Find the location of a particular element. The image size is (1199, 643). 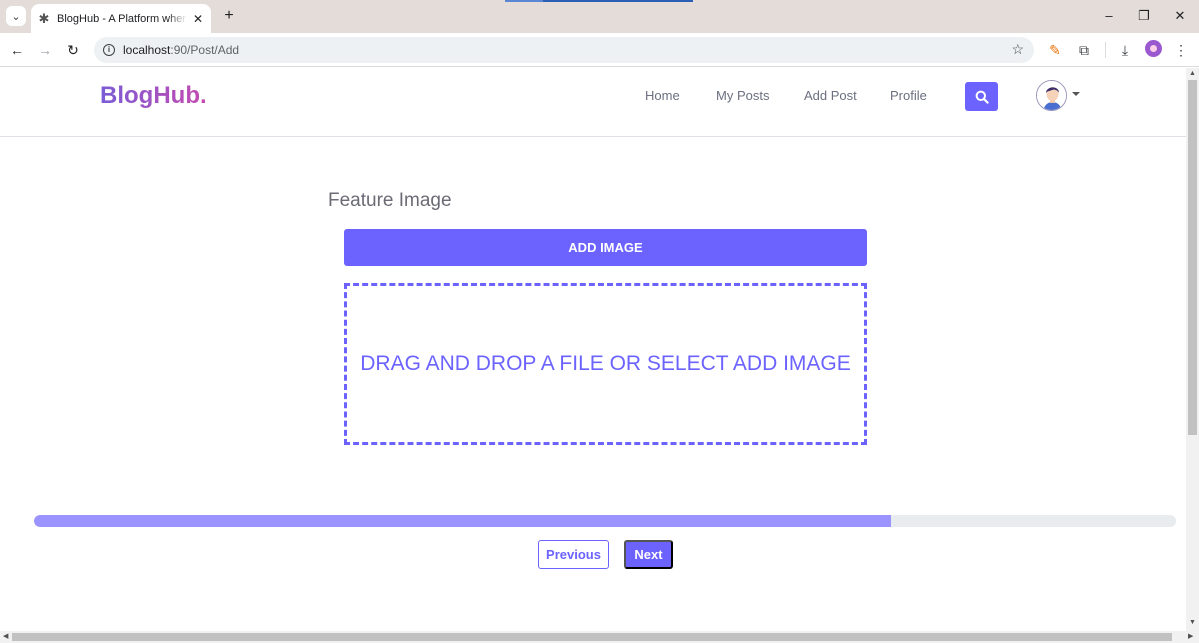

vertical-scroll-thumb is located at coordinates (1192, 257).